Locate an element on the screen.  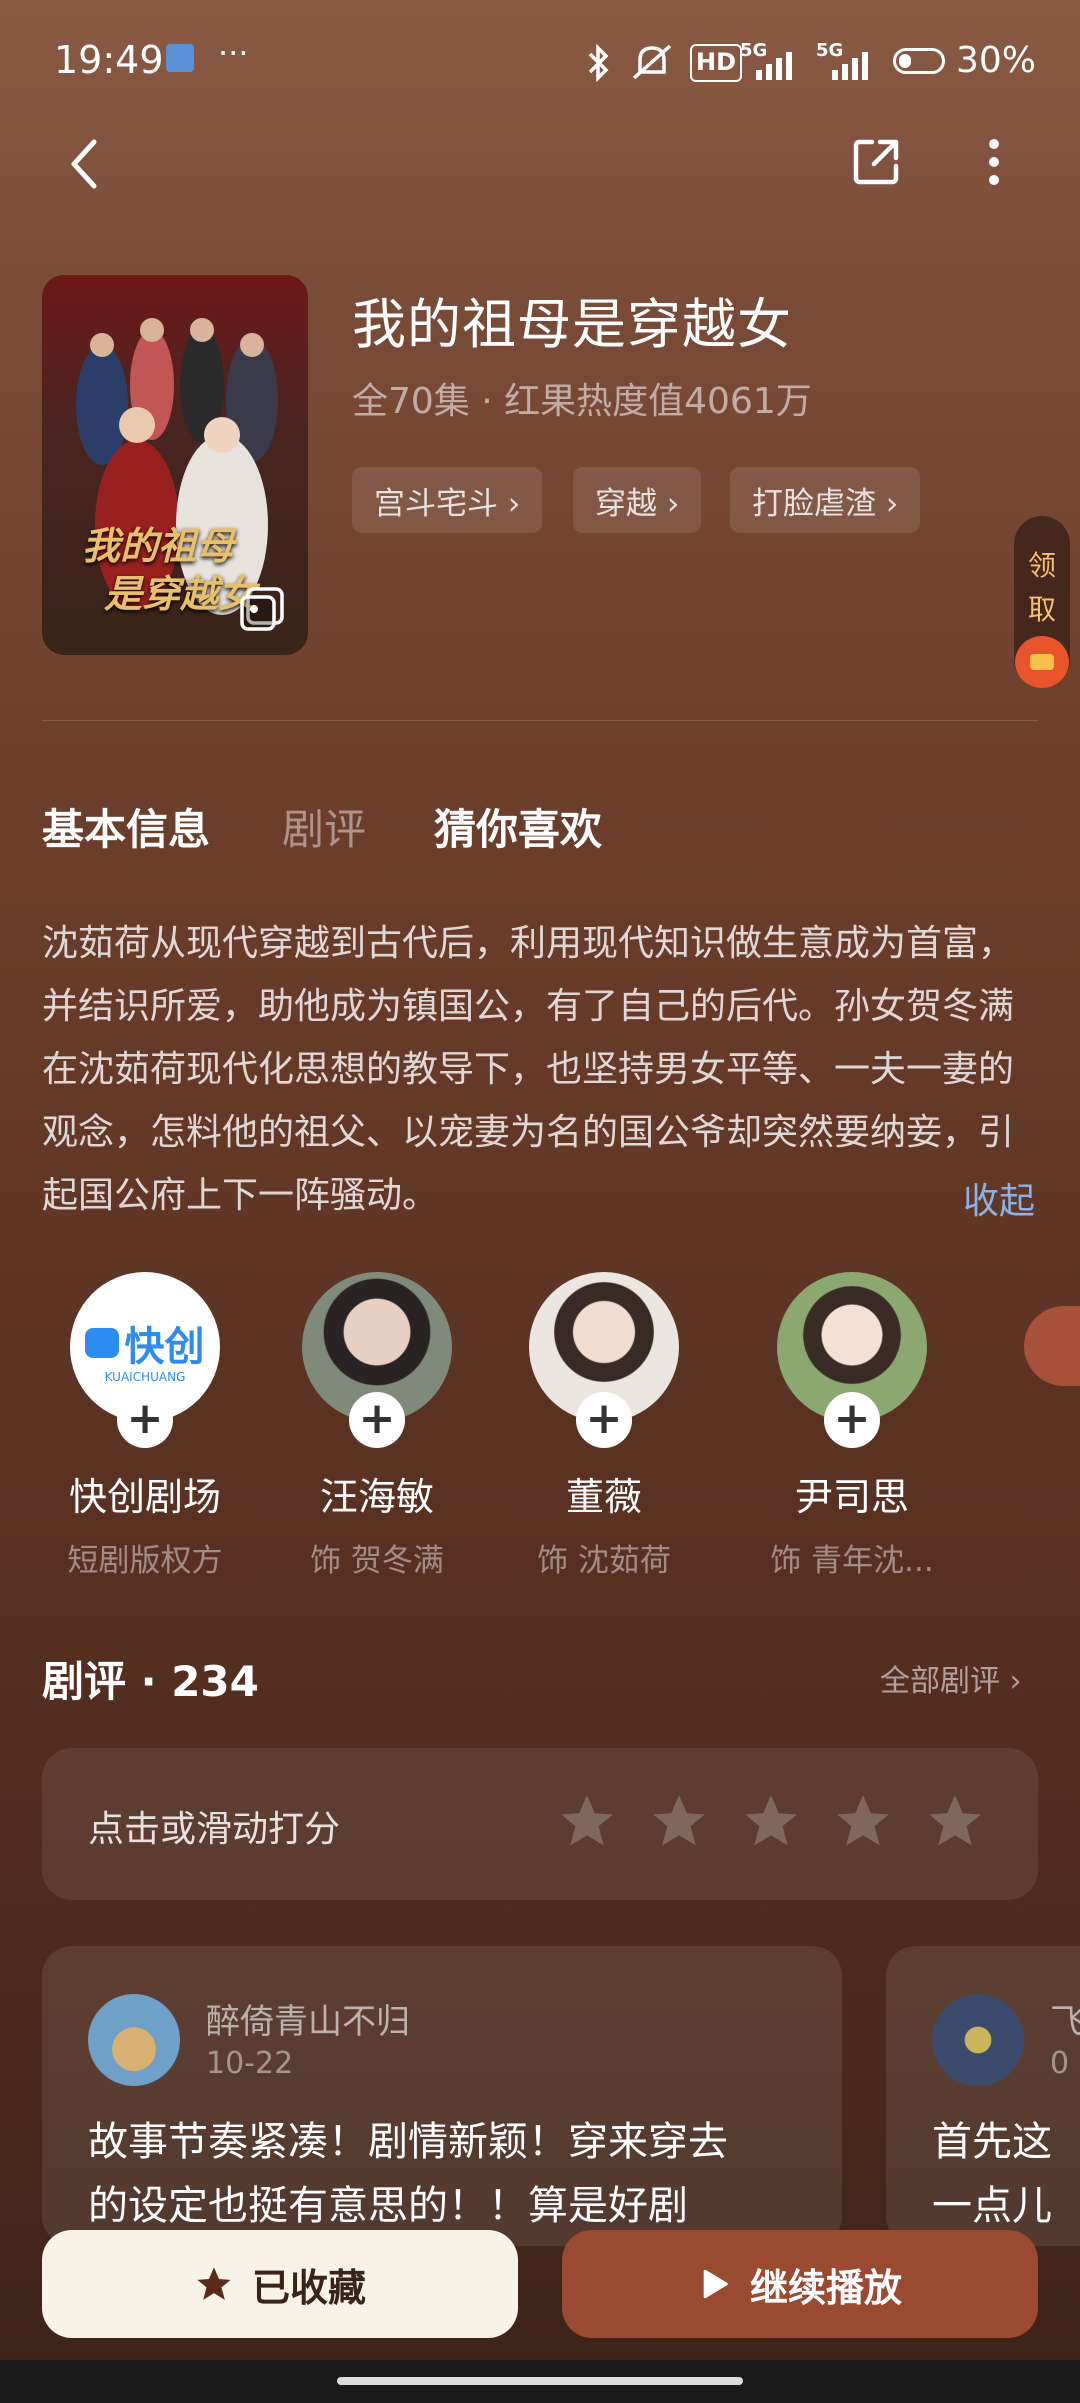
rating-hint: 点击或滑动打分 is located at coordinates (214, 1829).